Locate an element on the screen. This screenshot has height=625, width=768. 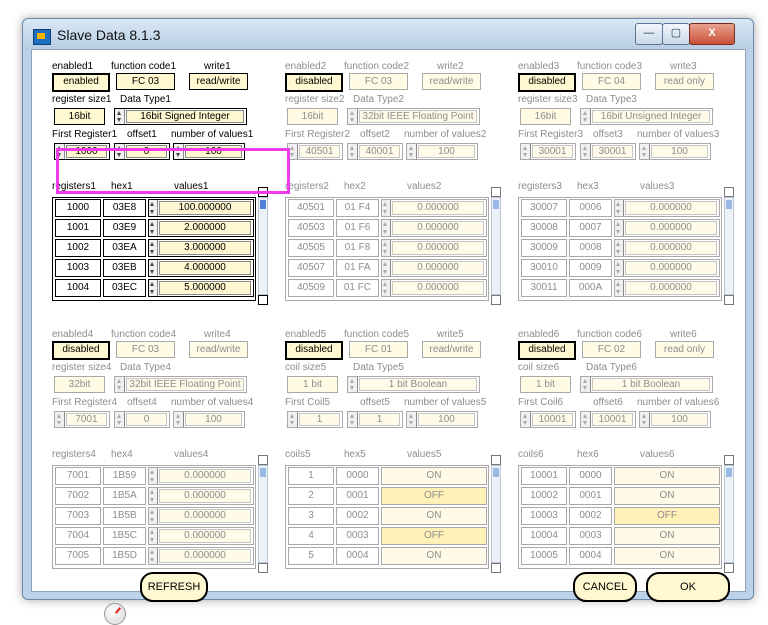
minimize-button: — is located at coordinates (649, 34).